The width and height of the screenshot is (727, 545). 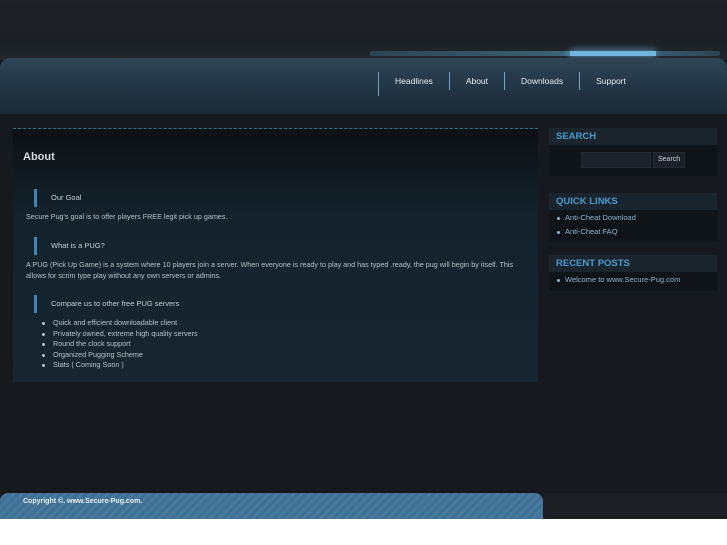 What do you see at coordinates (633, 136) in the screenshot?
I see `search-title: SEARCH` at bounding box center [633, 136].